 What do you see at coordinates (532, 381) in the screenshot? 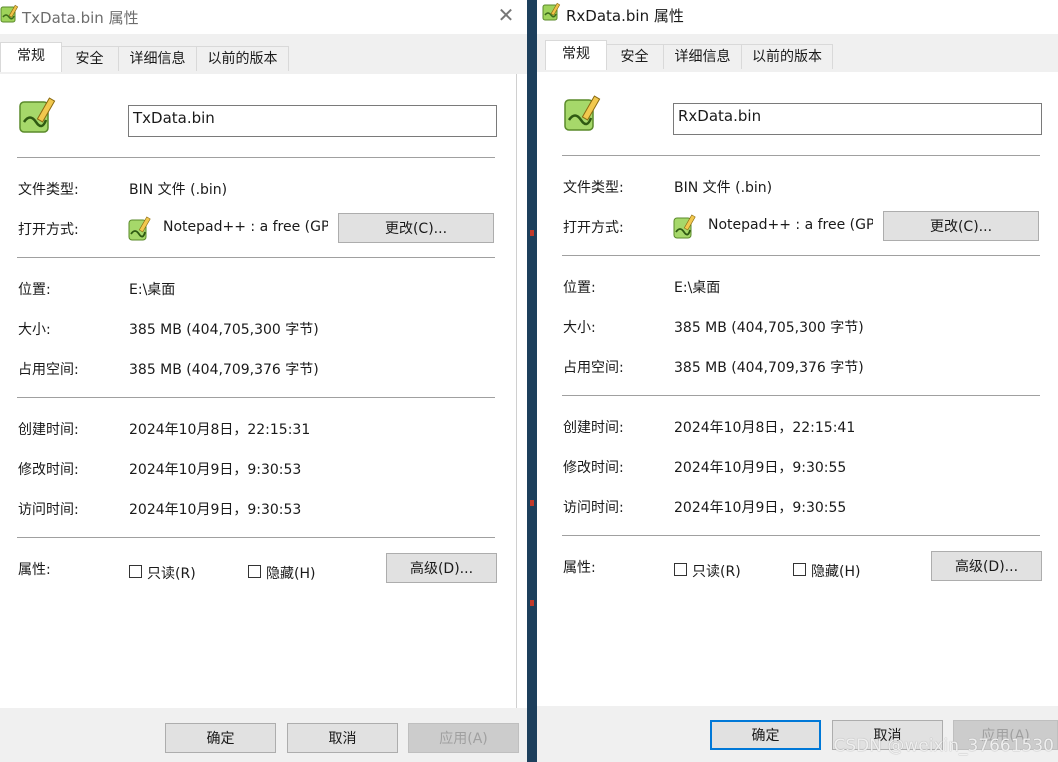
I see `desktop-gap` at bounding box center [532, 381].